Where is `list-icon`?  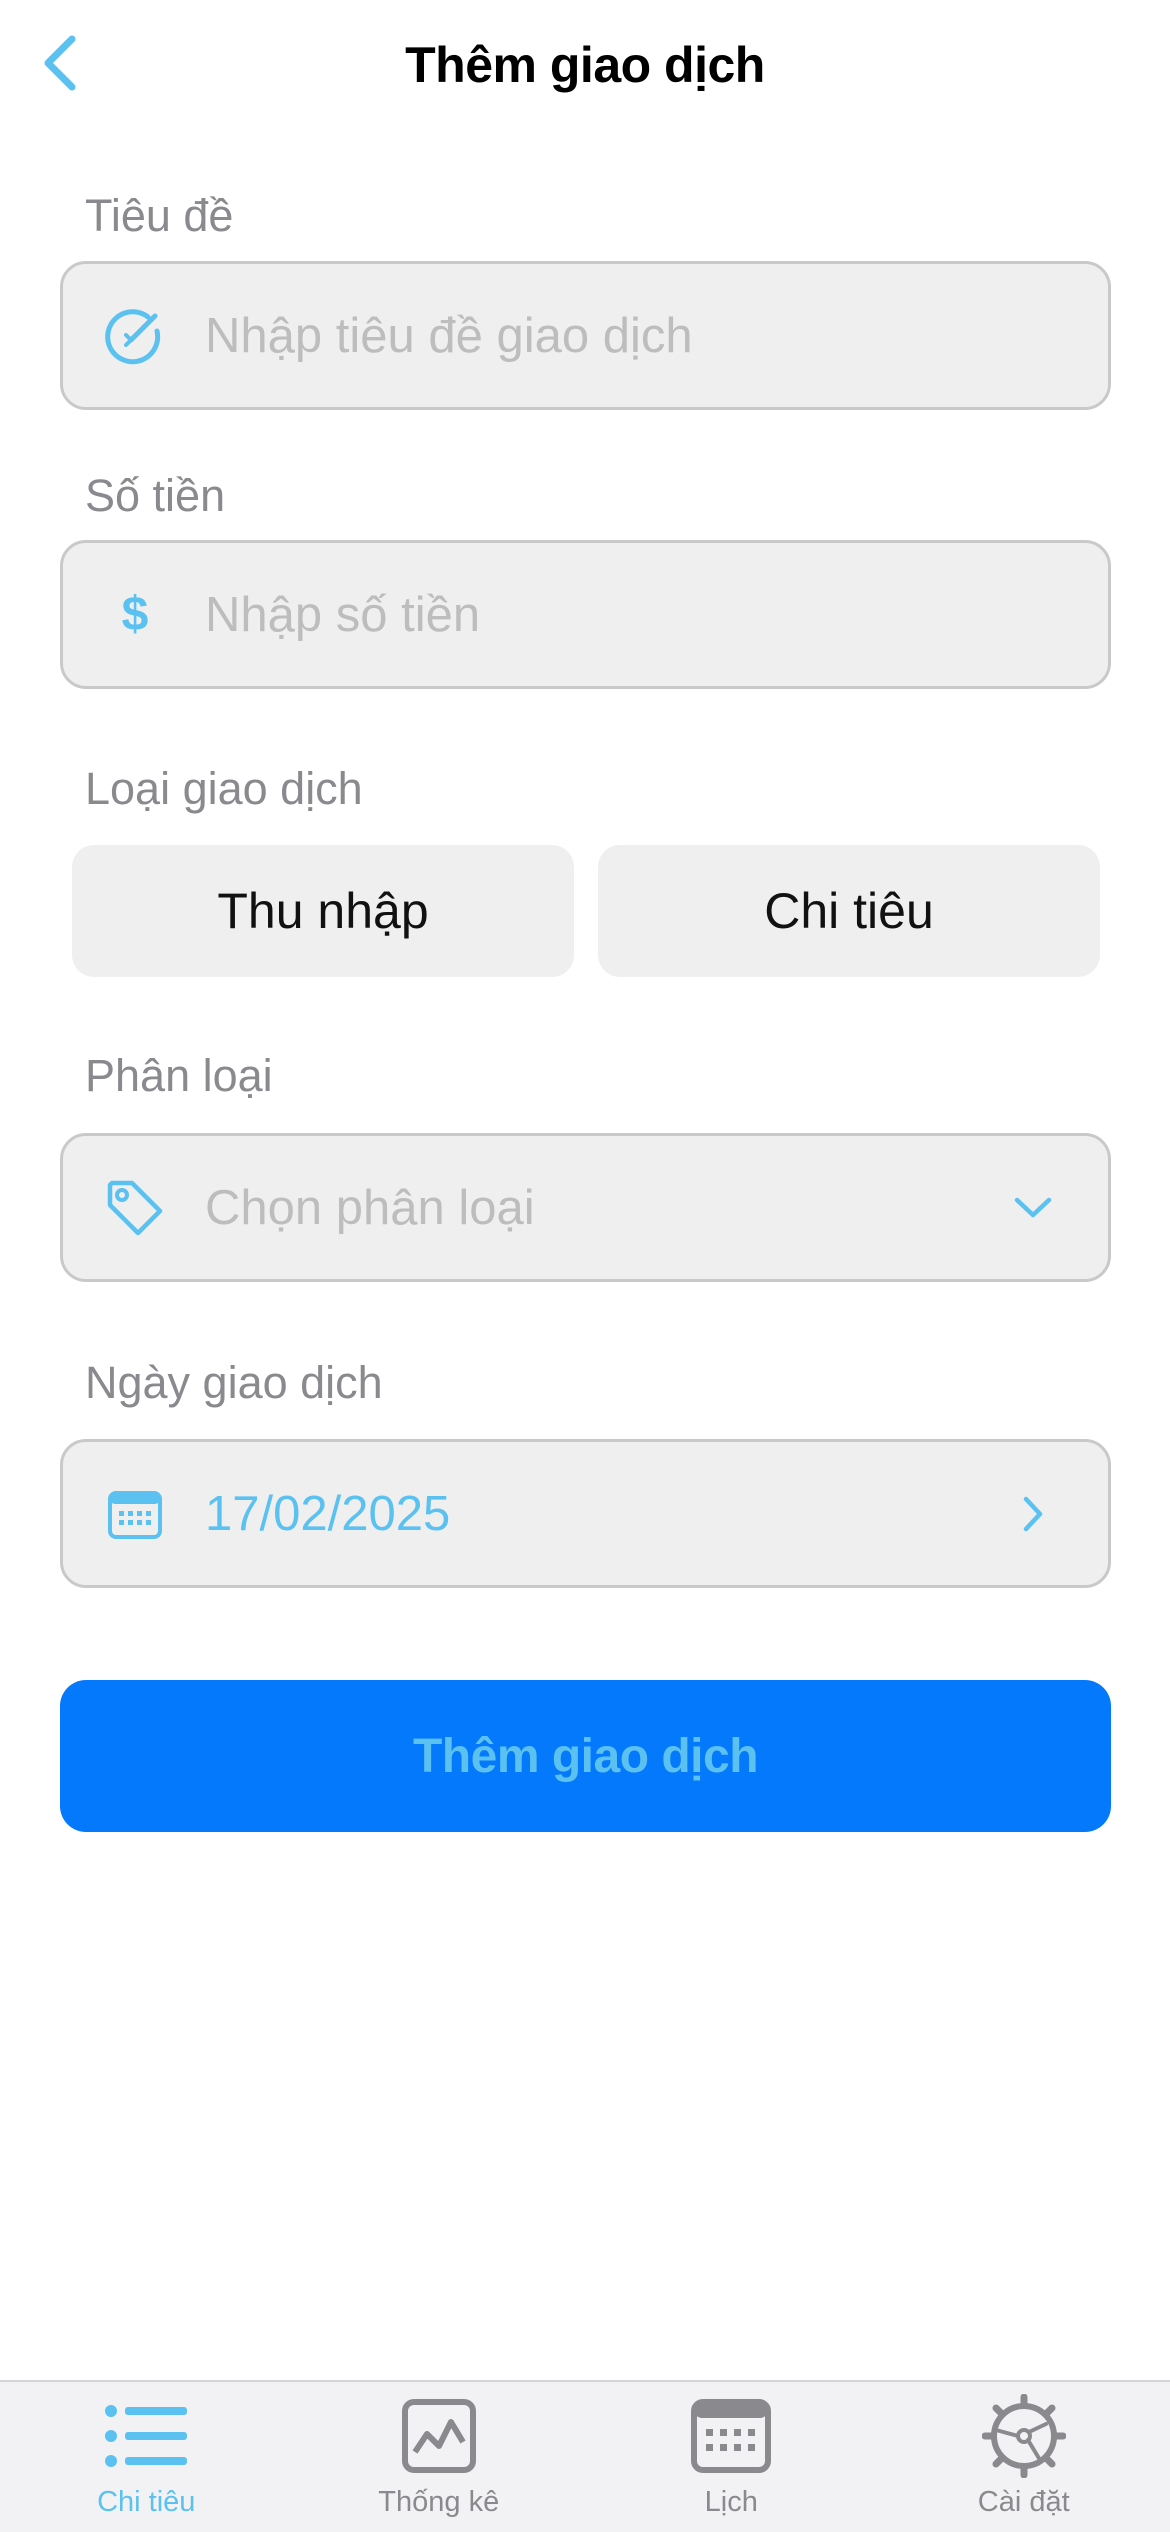
list-icon is located at coordinates (146, 2436).